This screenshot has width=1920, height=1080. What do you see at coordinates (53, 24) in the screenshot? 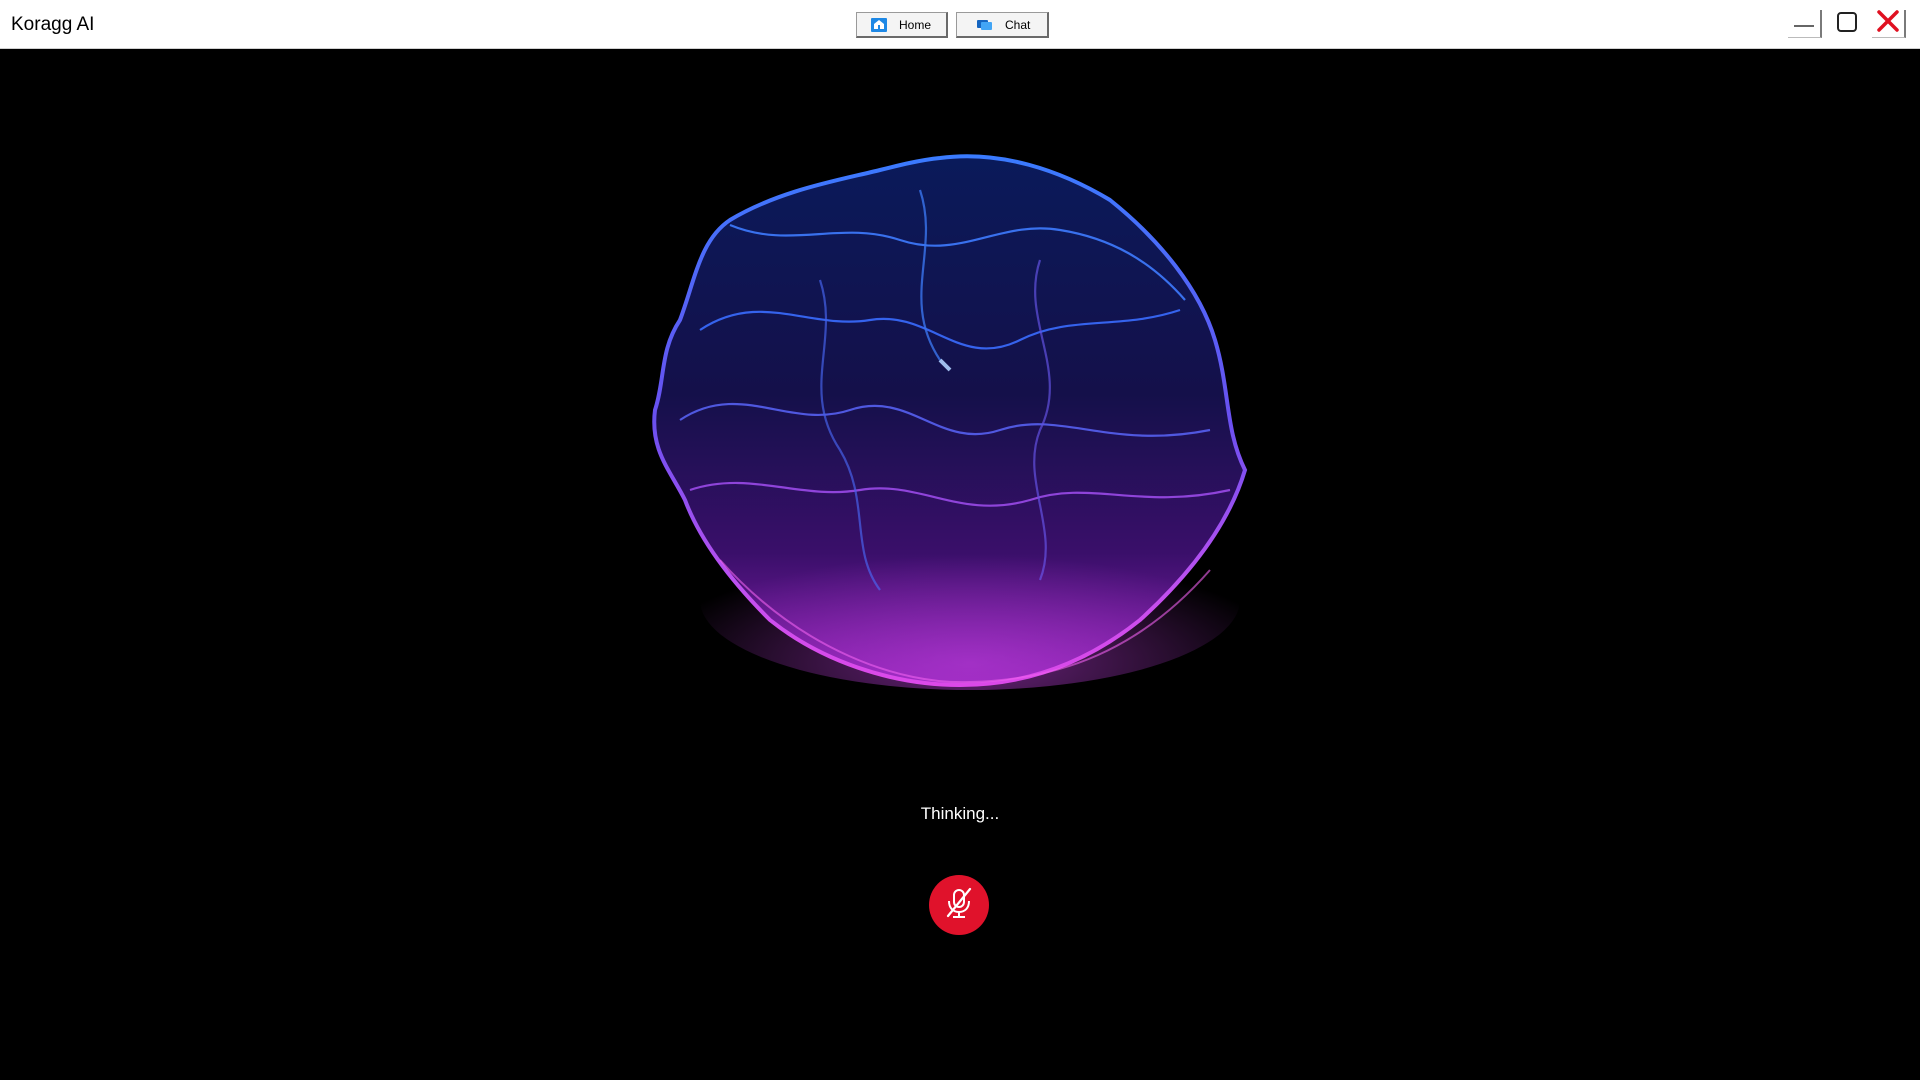
I see `app-title: Koragg AI` at bounding box center [53, 24].